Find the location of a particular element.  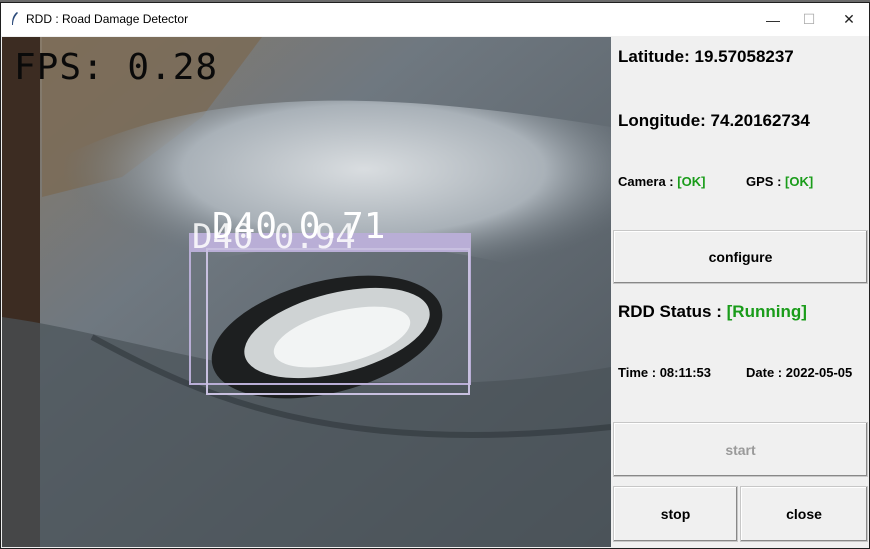

time-value: 08:11:53 is located at coordinates (685, 372).